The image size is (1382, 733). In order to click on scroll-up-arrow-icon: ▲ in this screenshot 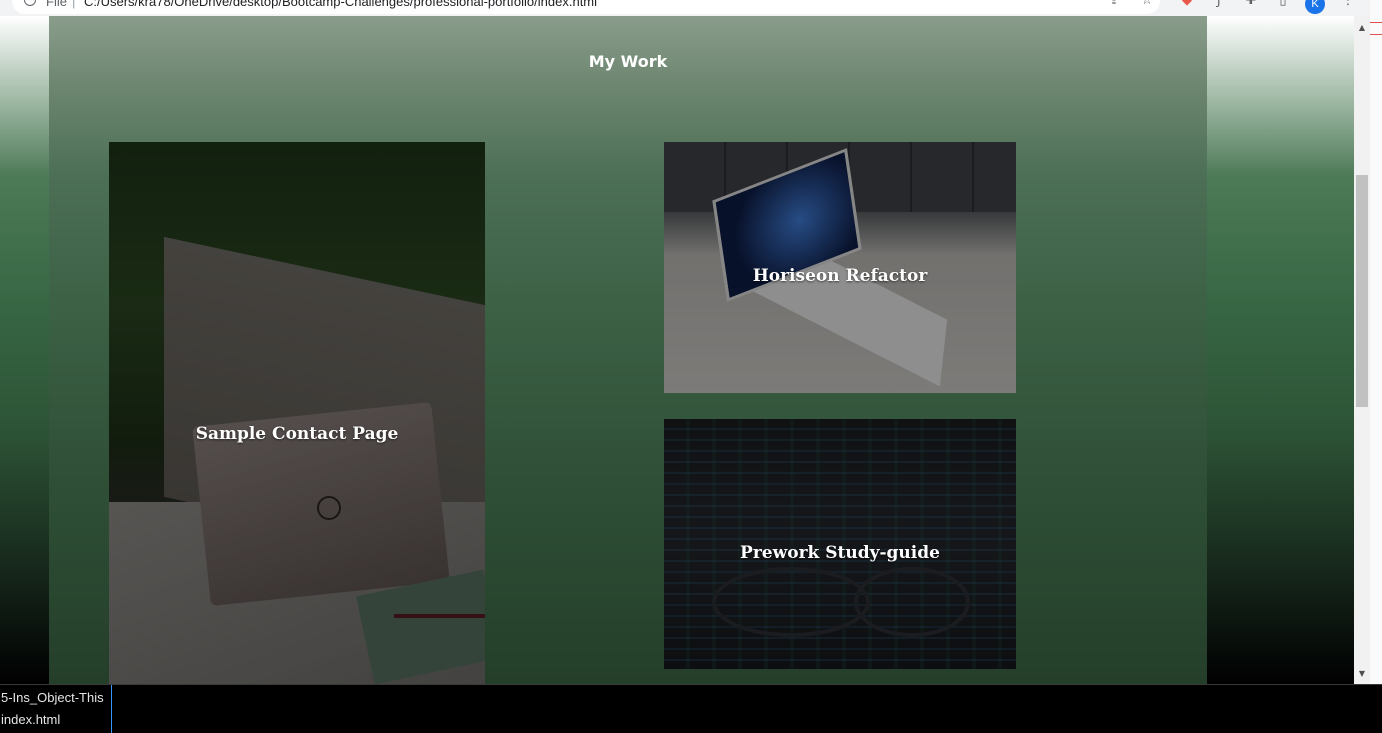, I will do `click(1362, 28)`.